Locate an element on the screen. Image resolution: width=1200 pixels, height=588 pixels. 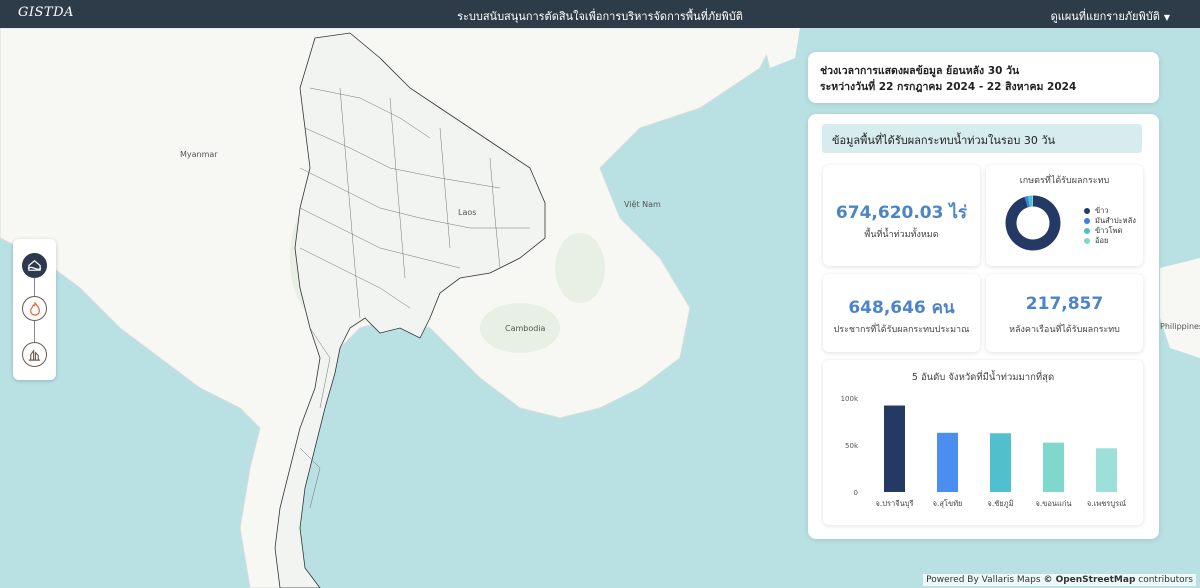
flooded-area-label: พื้นที่น้ำท่วมทั้งหมด is located at coordinates (901, 235).